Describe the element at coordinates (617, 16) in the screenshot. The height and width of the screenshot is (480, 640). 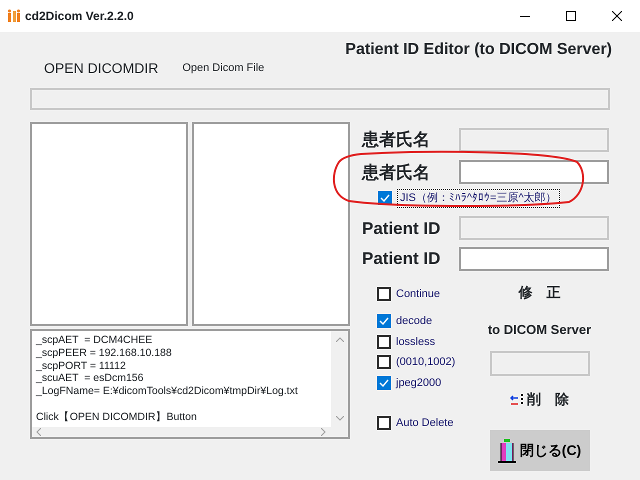
I see `close-icon` at that location.